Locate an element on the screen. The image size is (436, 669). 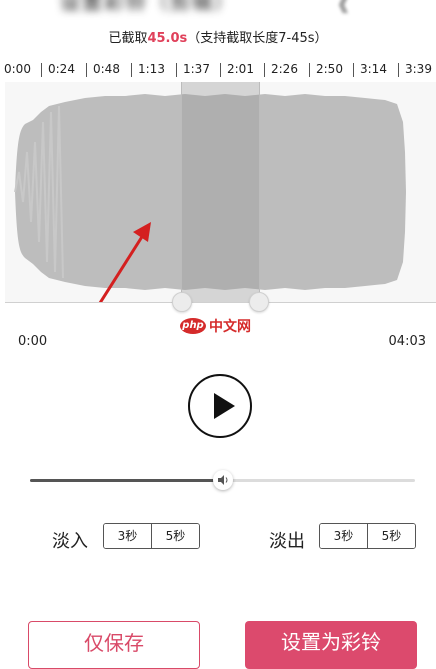
timeline-tick: 2:50 is located at coordinates (329, 69).